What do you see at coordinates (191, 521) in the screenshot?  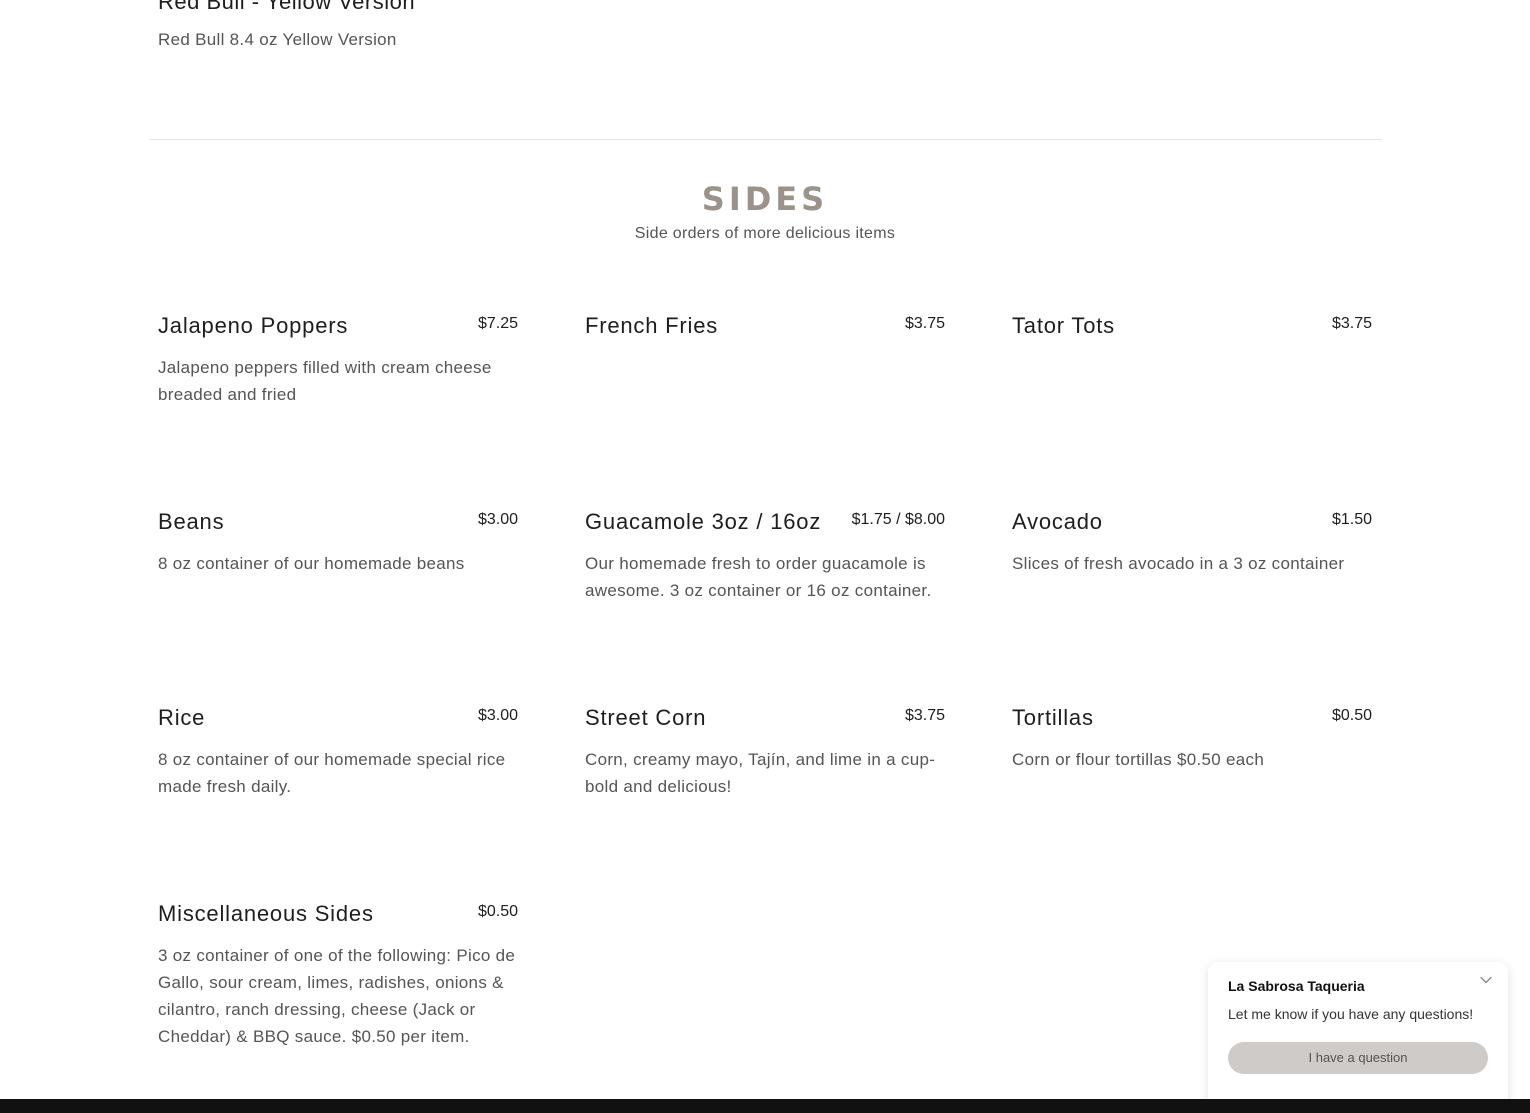 I see `menu-item-name: Beans` at bounding box center [191, 521].